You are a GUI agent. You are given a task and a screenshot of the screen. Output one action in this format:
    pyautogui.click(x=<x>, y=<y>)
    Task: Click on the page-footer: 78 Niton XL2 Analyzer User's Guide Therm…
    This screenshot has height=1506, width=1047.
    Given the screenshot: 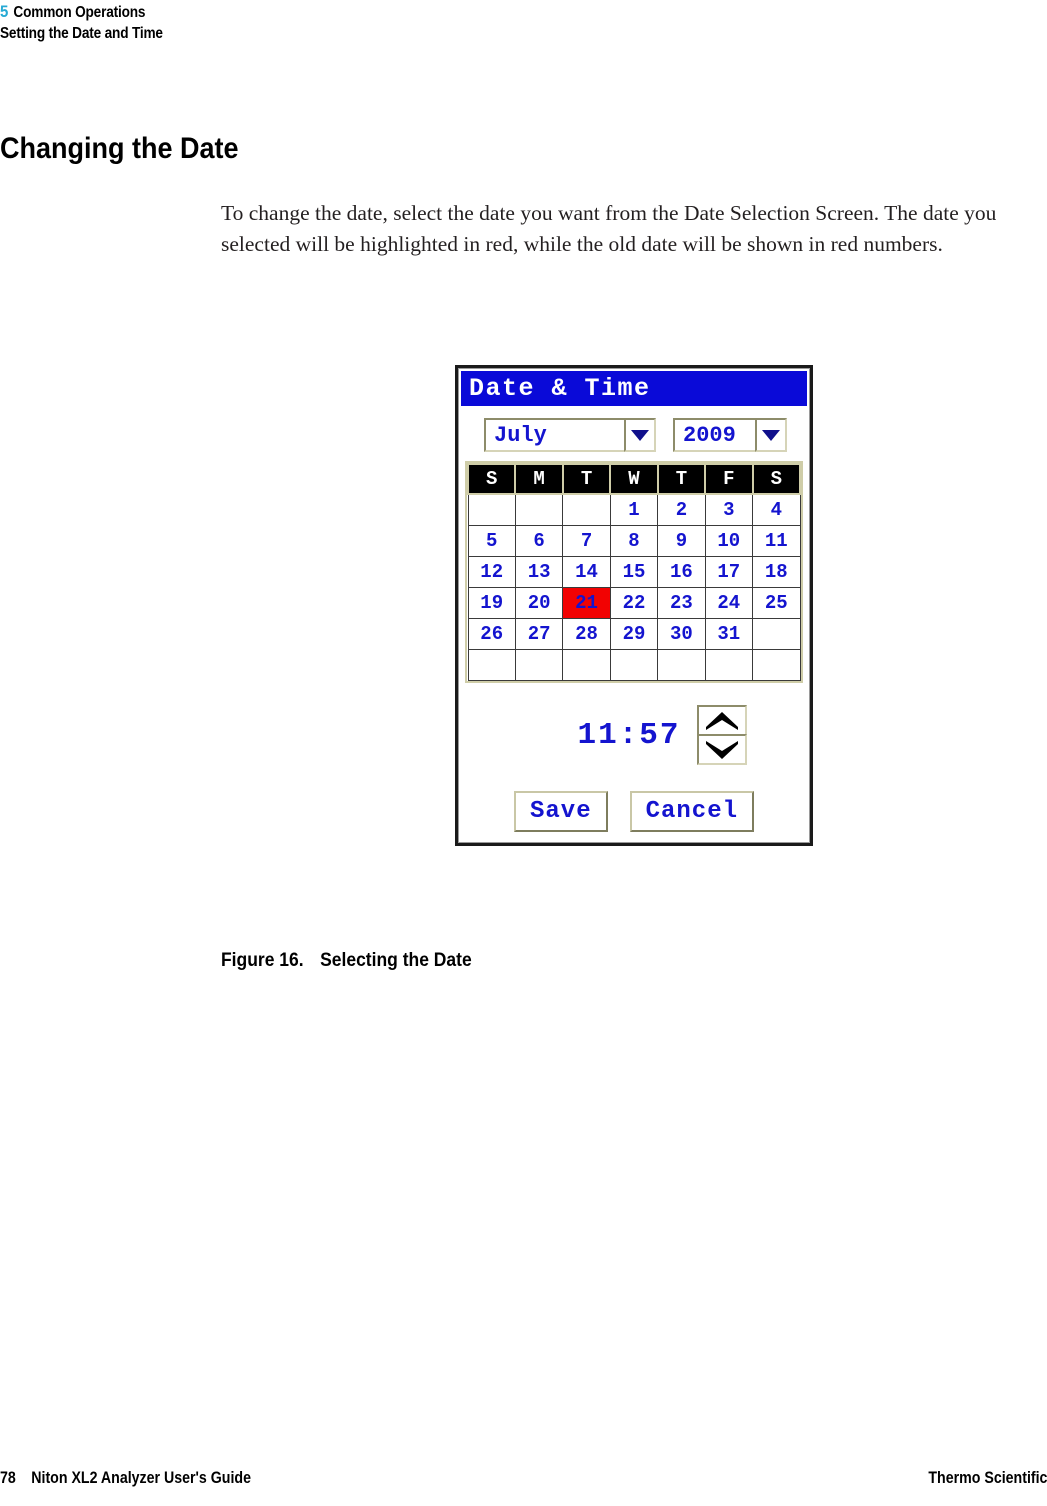 What is the action you would take?
    pyautogui.click(x=523, y=1478)
    